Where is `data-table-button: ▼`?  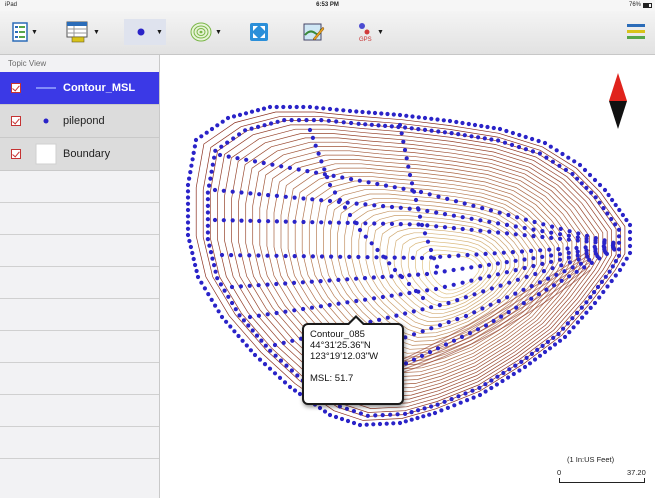
data-table-button: ▼ is located at coordinates (83, 32).